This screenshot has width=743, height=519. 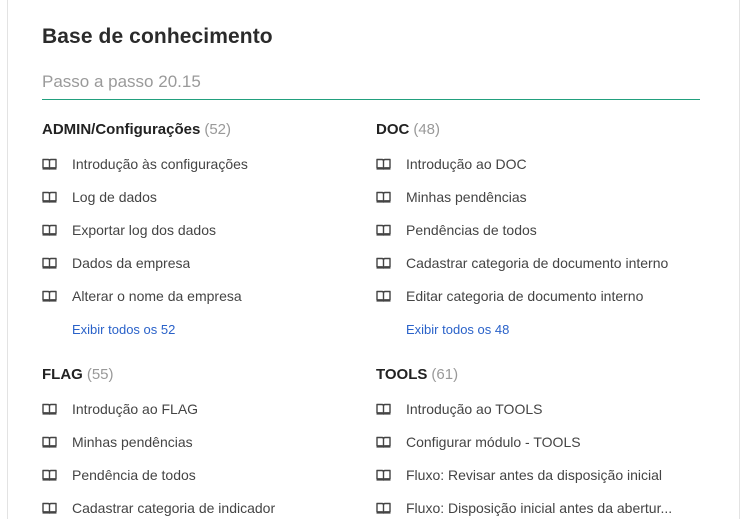 What do you see at coordinates (457, 329) in the screenshot?
I see `see-all-link: Exibir todos os 48` at bounding box center [457, 329].